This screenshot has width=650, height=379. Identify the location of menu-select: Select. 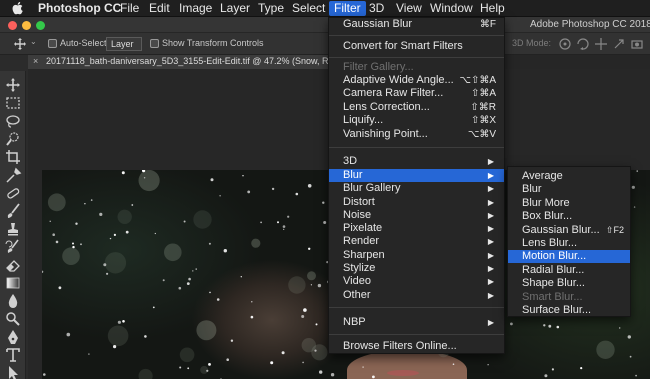
(308, 8).